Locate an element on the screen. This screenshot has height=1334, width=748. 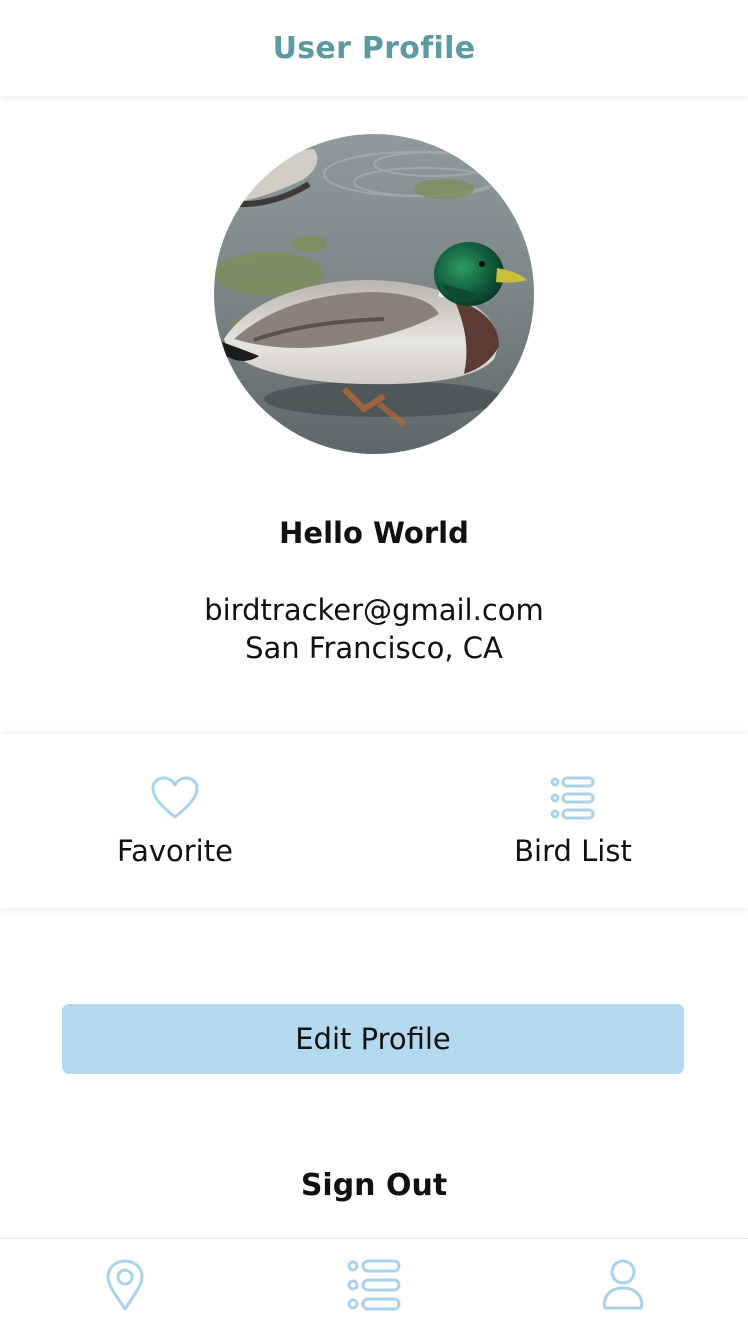
duck-photo is located at coordinates (374, 294).